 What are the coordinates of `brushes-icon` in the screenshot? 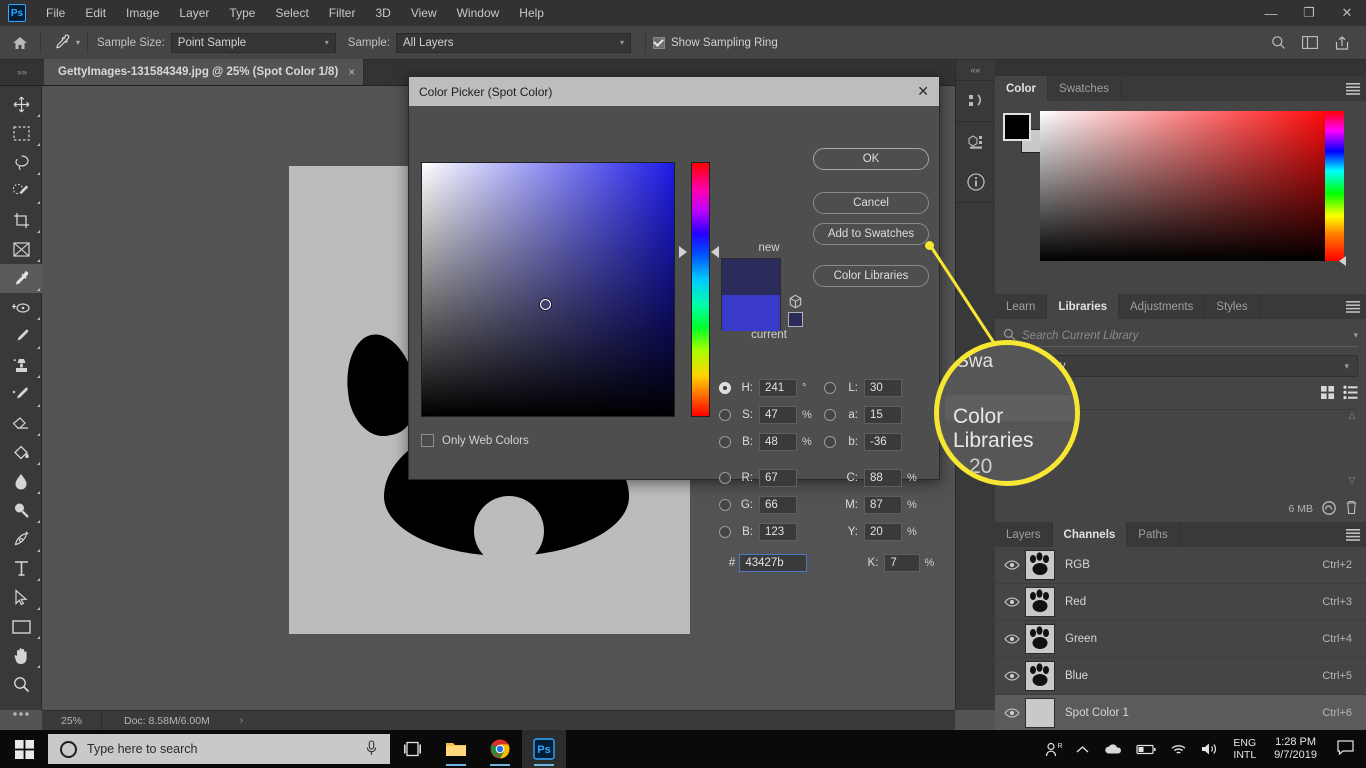 It's located at (976, 101).